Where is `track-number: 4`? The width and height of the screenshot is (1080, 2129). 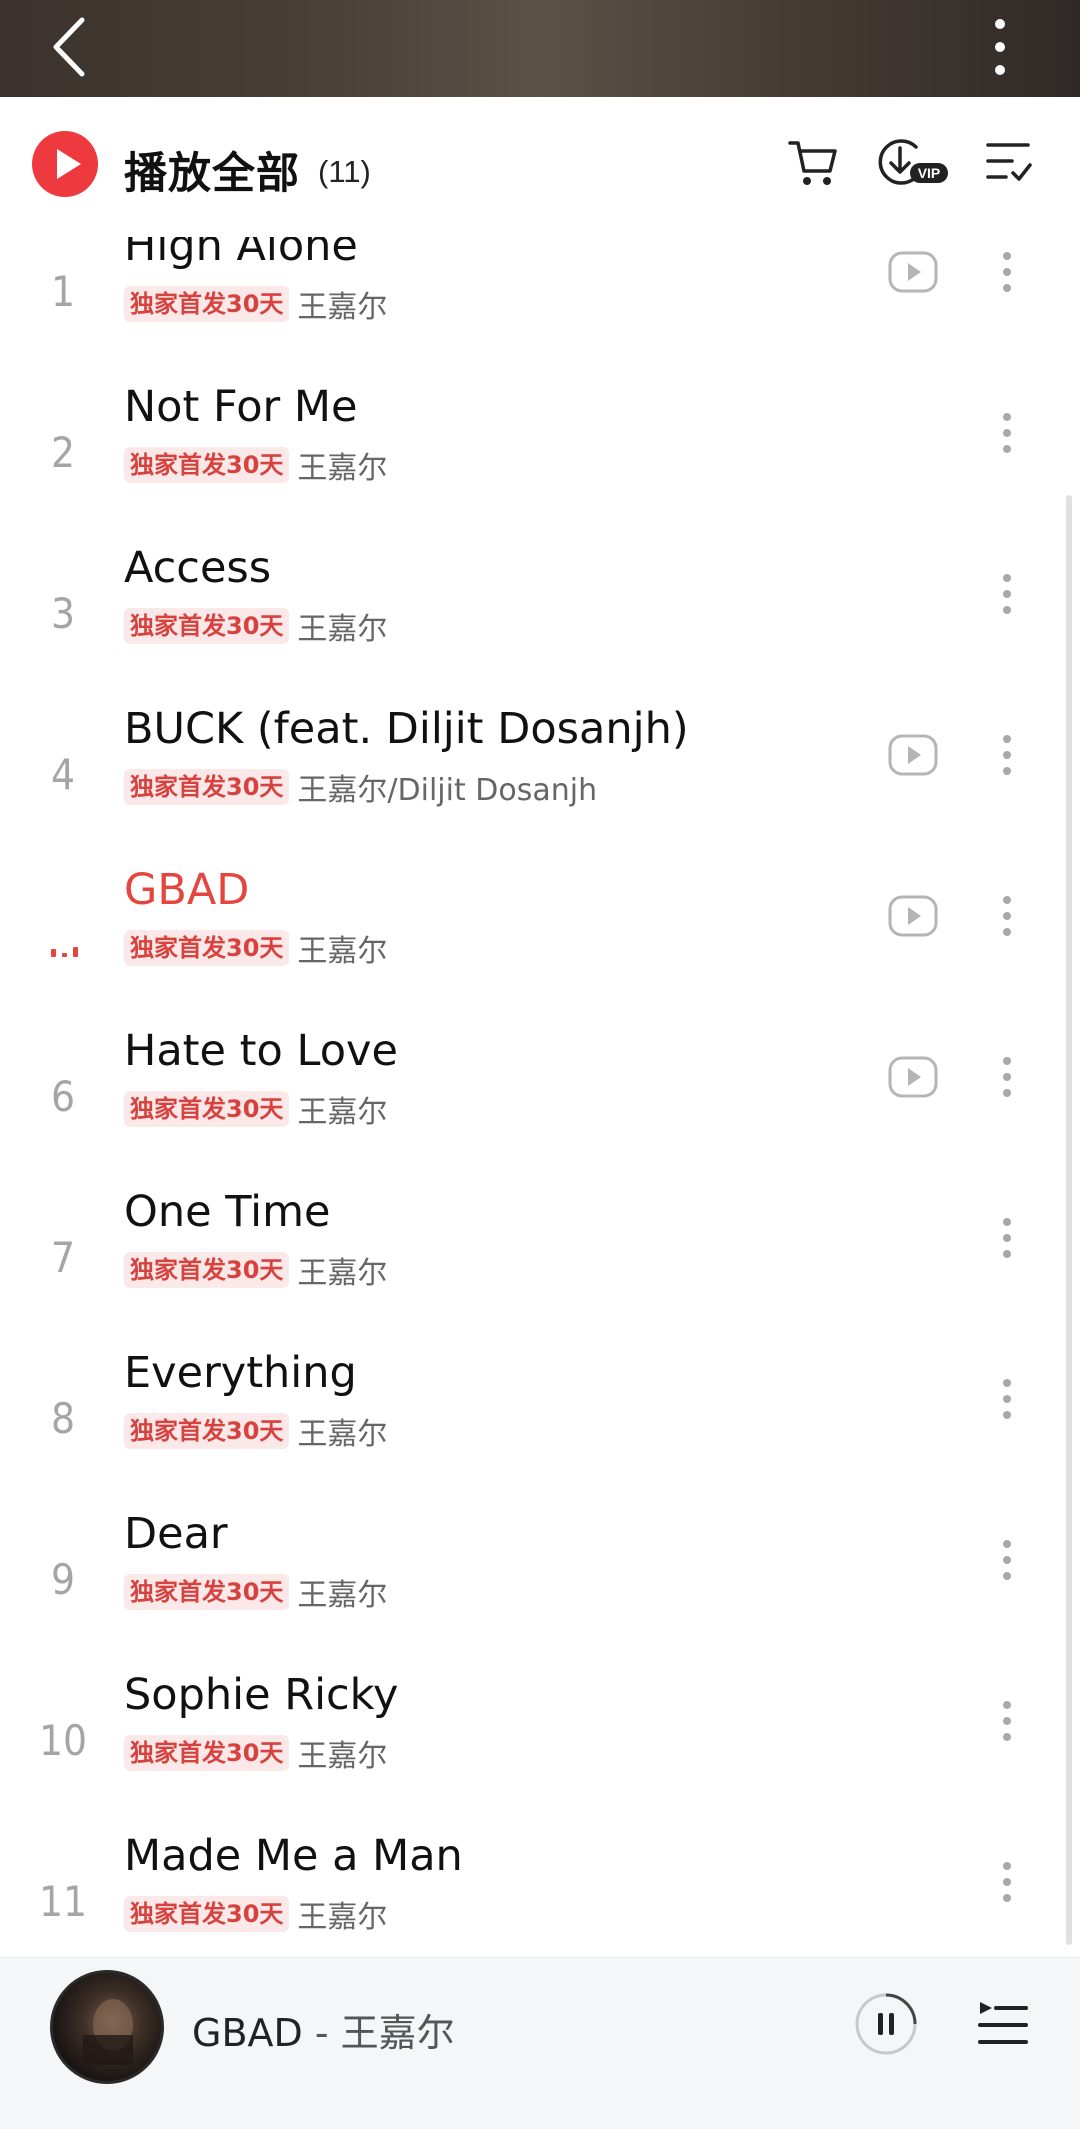
track-number: 4 is located at coordinates (63, 774).